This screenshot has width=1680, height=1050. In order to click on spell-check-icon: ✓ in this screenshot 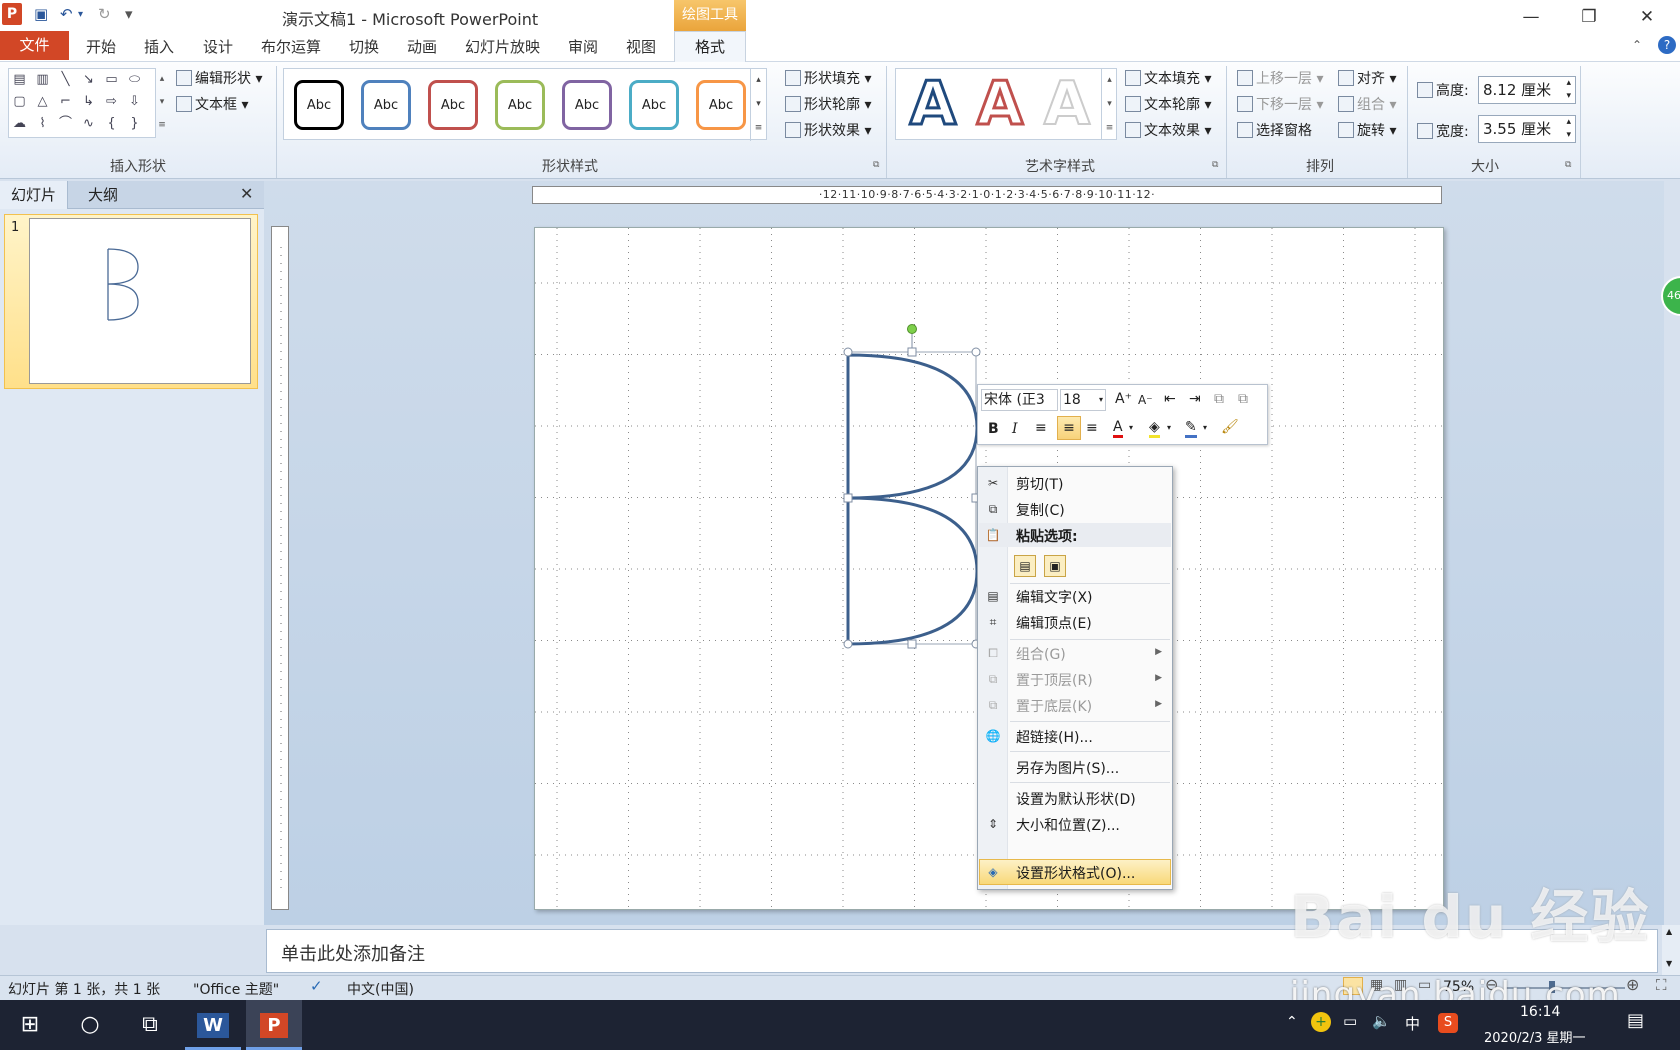, I will do `click(316, 986)`.